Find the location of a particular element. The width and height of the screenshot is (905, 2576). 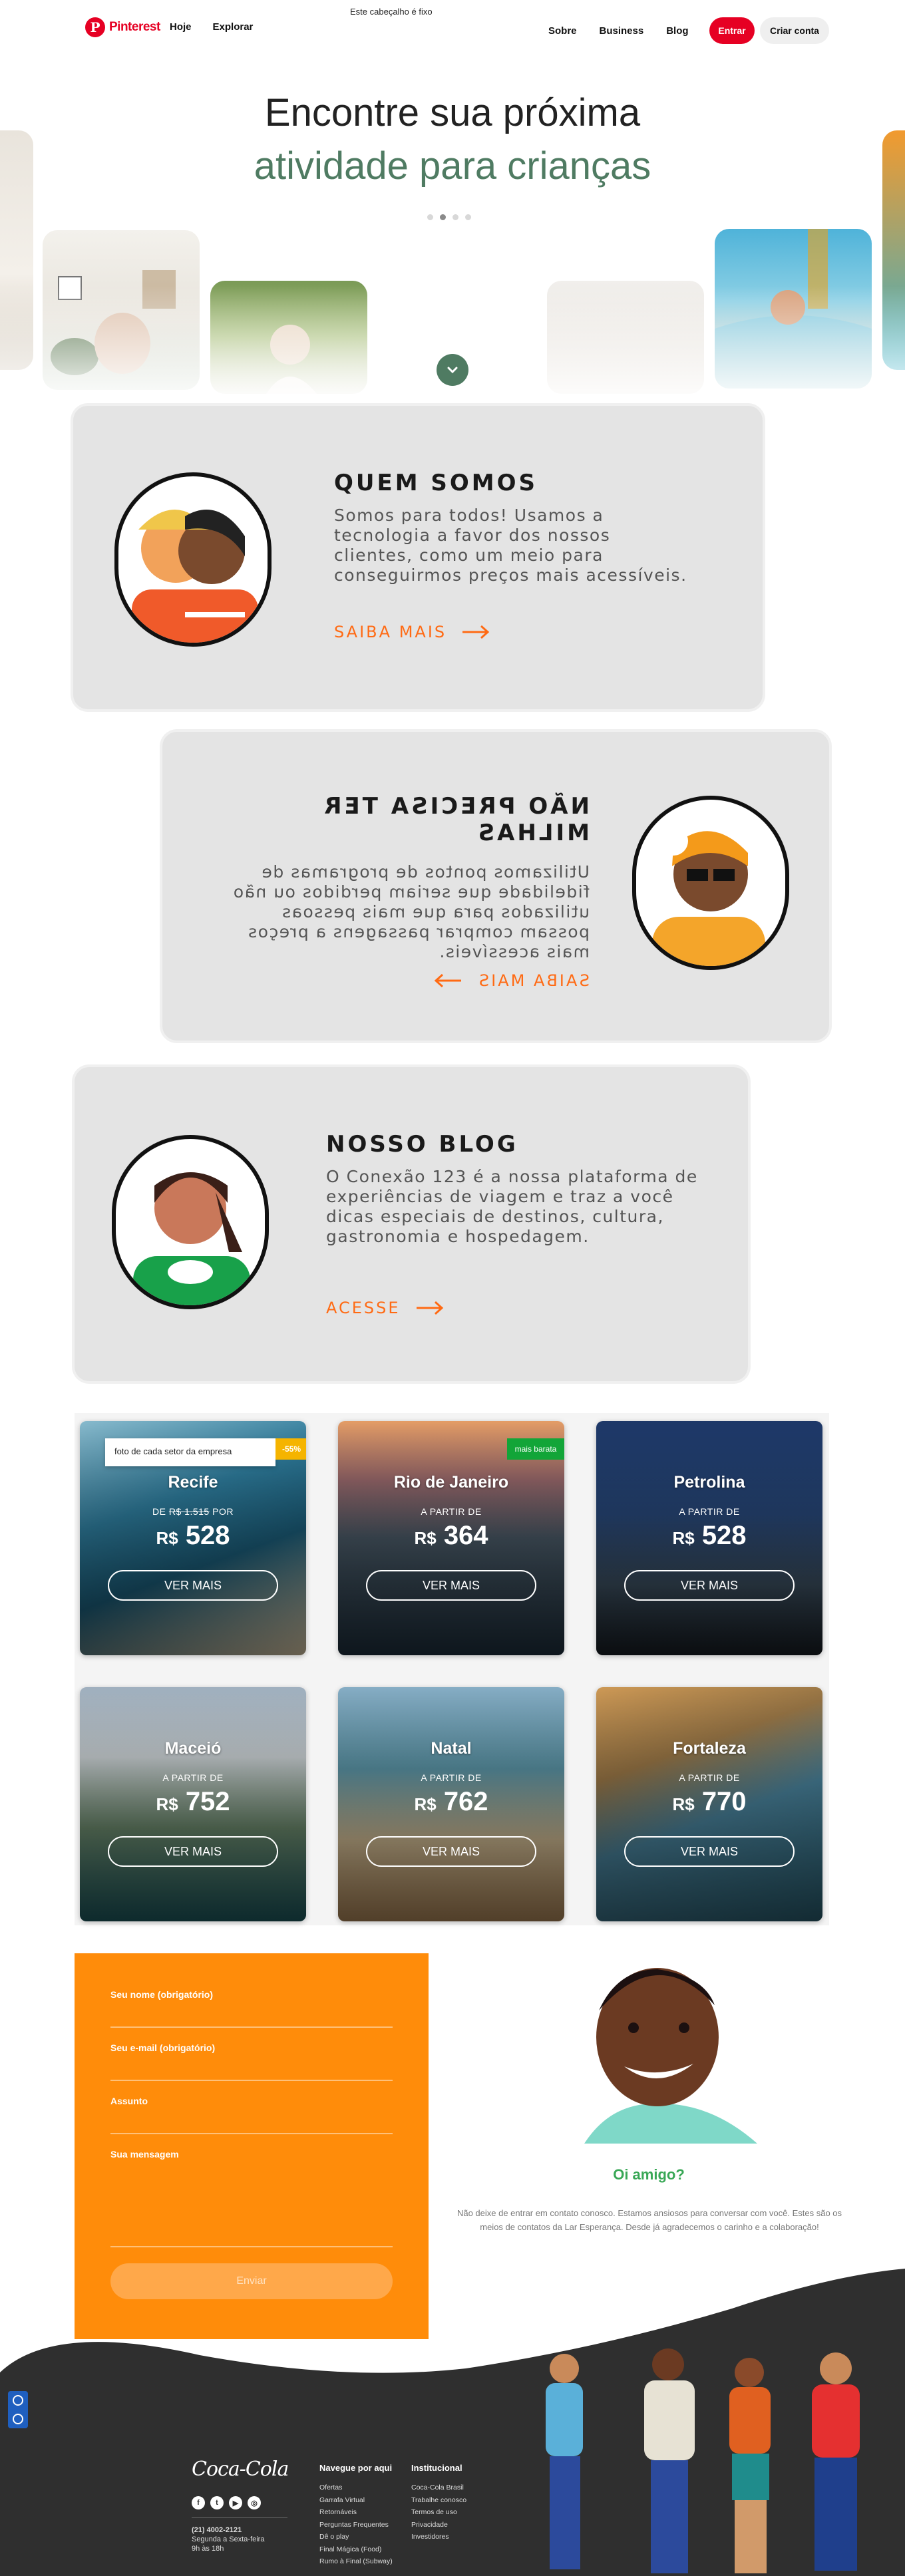

destination-price: R$ 770 is located at coordinates (709, 1802).